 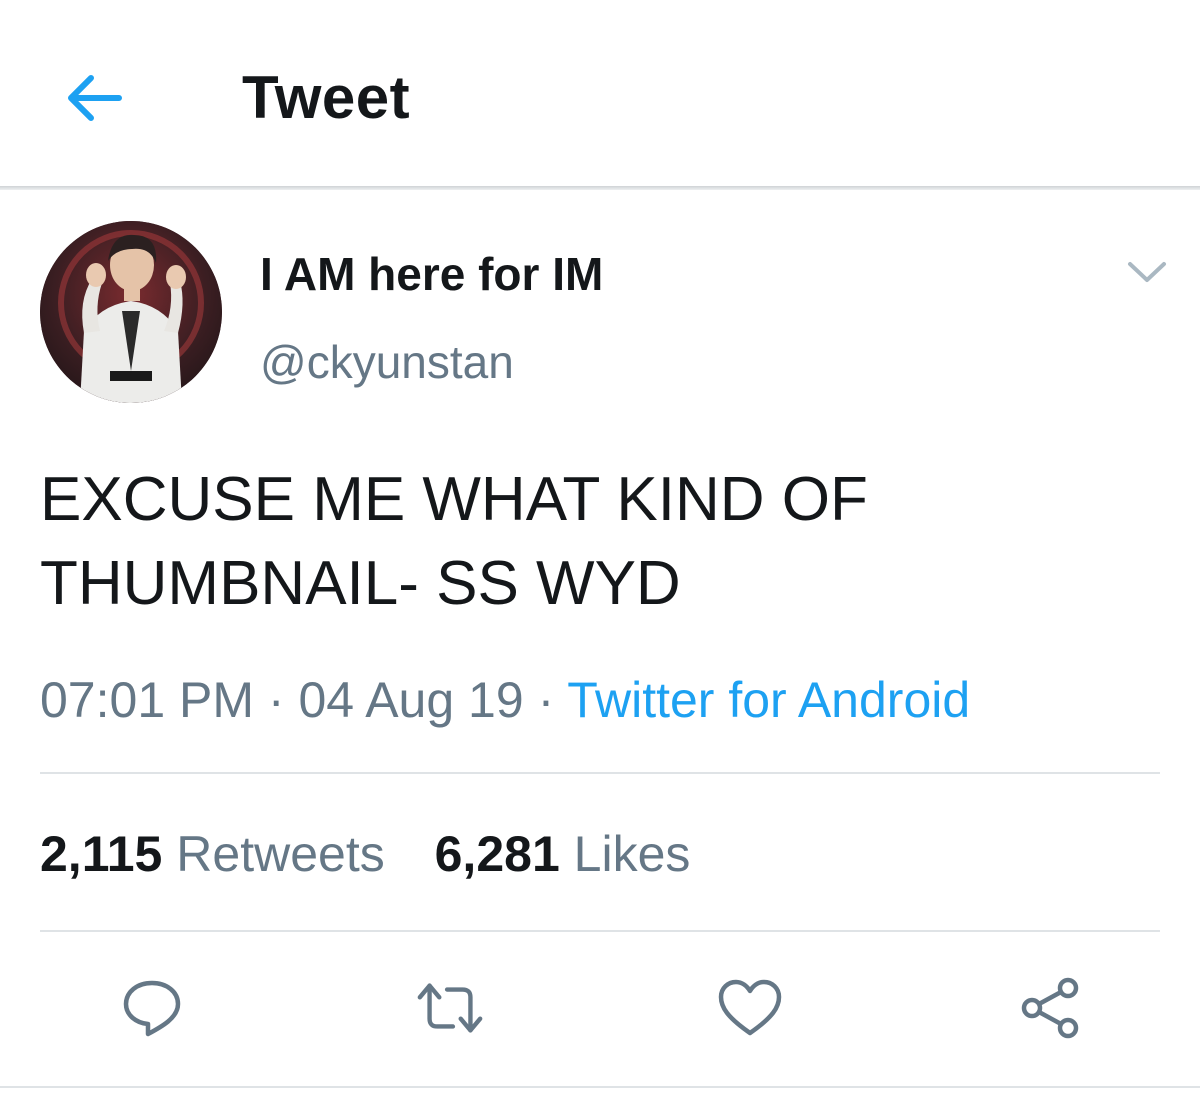 I want to click on page-title: Tweet, so click(x=326, y=97).